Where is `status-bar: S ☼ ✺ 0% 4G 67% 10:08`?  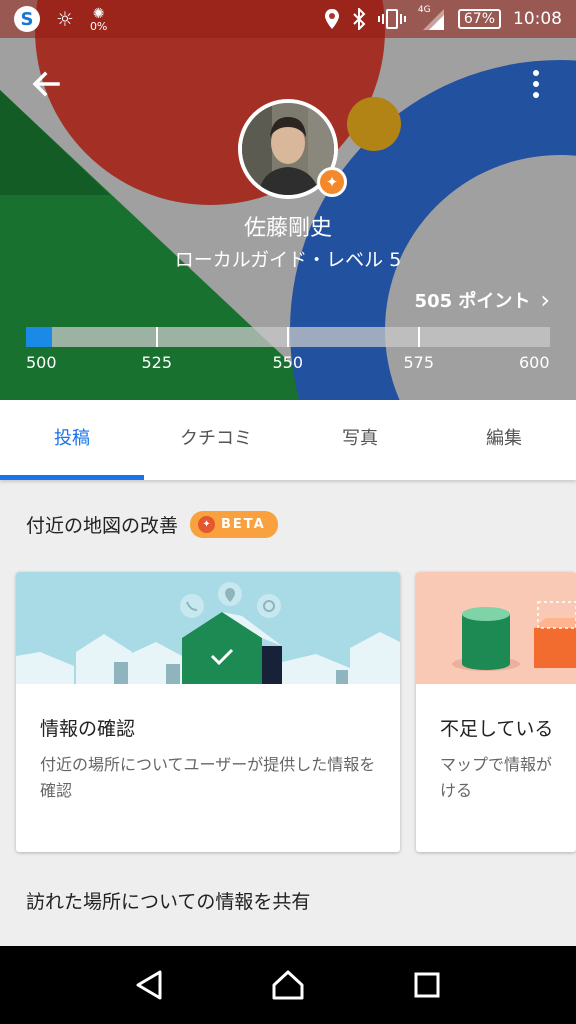 status-bar: S ☼ ✺ 0% 4G 67% 10:08 is located at coordinates (288, 19).